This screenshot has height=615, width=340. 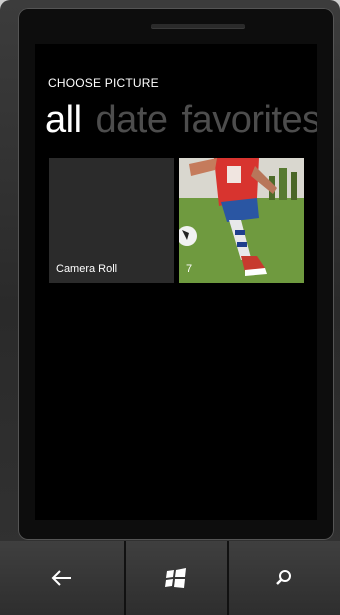 What do you see at coordinates (103, 83) in the screenshot?
I see `page-title: CHOOSE PICTURE` at bounding box center [103, 83].